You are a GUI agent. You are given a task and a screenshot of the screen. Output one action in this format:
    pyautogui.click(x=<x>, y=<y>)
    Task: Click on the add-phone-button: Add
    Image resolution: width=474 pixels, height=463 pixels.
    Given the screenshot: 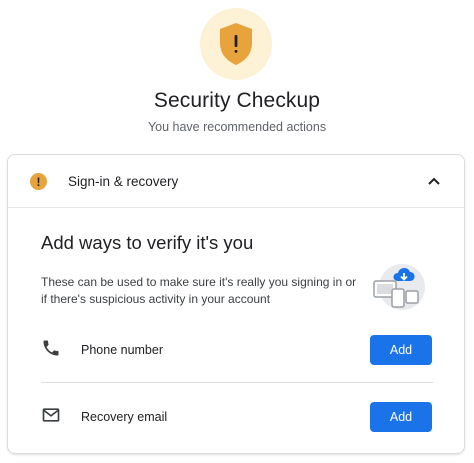 What is the action you would take?
    pyautogui.click(x=401, y=350)
    